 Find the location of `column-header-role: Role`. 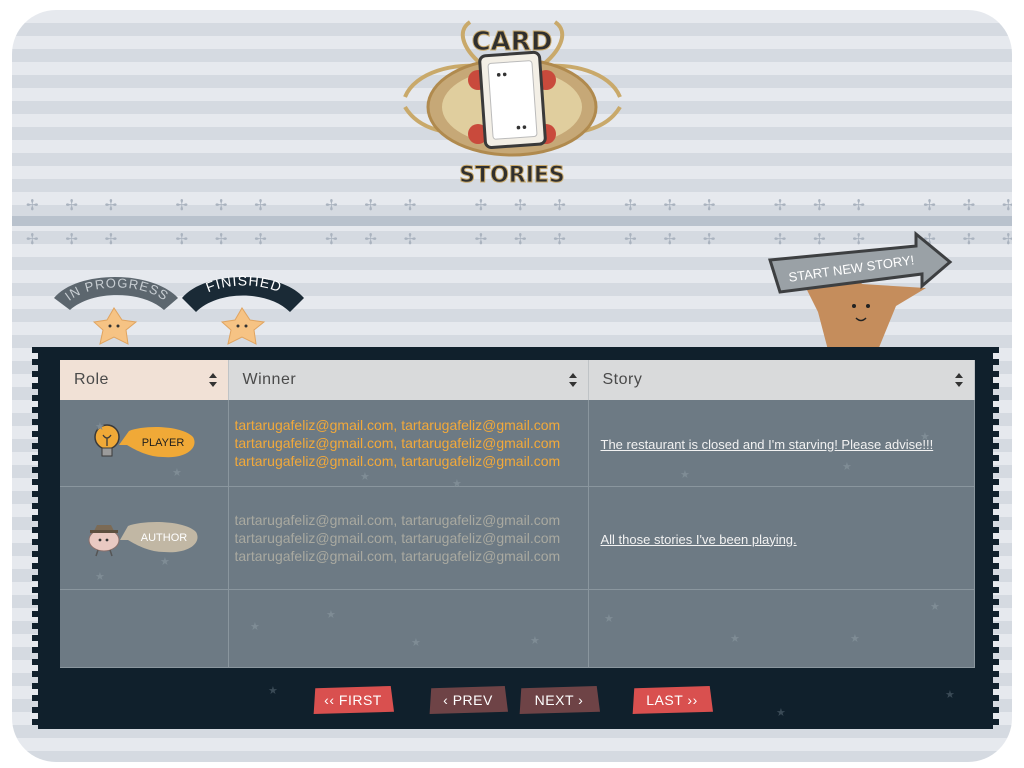

column-header-role: Role is located at coordinates (144, 380).